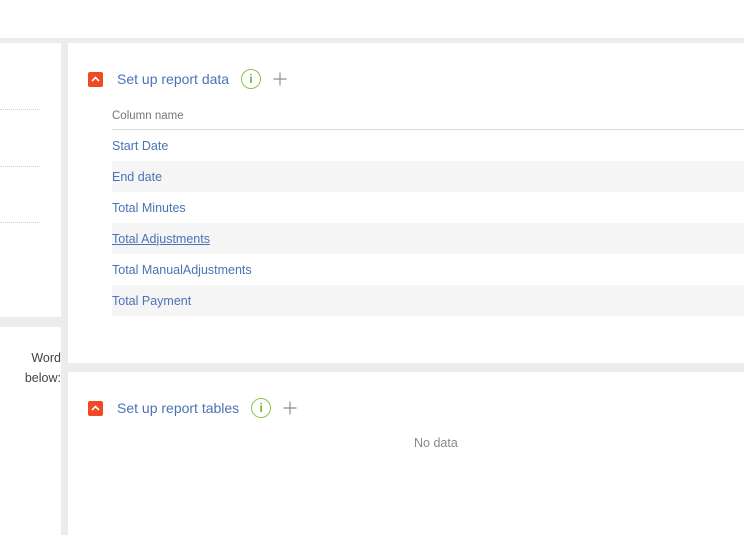 This screenshot has height=535, width=744. I want to click on table-row: End date, so click(428, 176).